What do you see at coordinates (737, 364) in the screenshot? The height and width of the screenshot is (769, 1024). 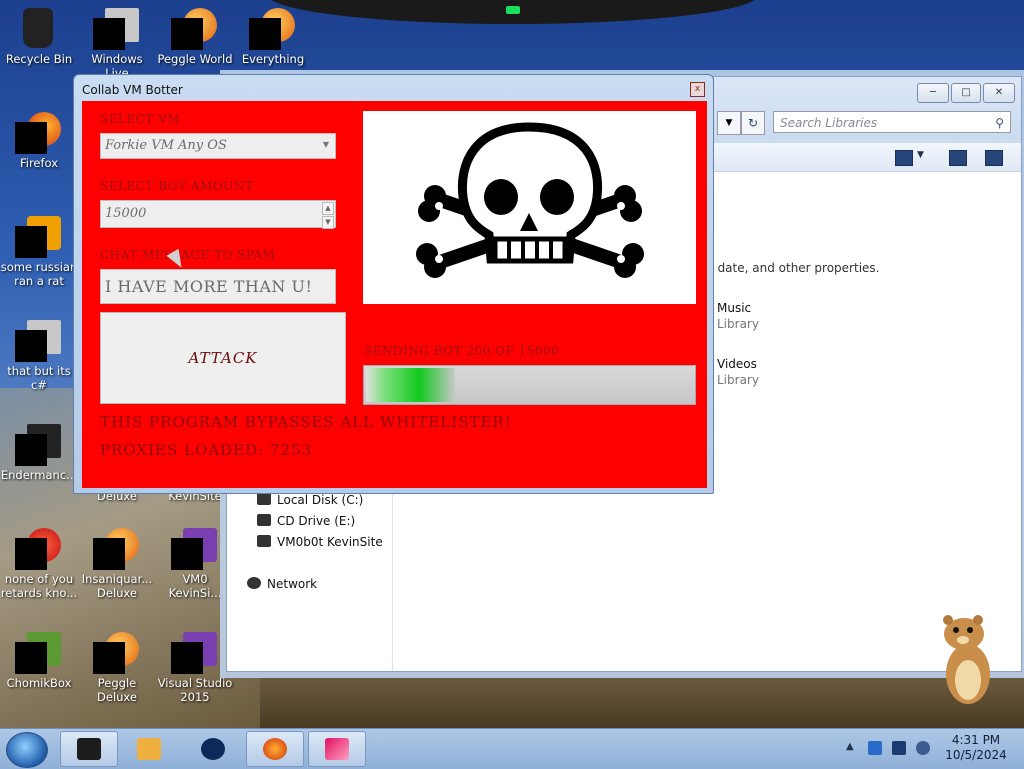 I see `library-name: Videos` at bounding box center [737, 364].